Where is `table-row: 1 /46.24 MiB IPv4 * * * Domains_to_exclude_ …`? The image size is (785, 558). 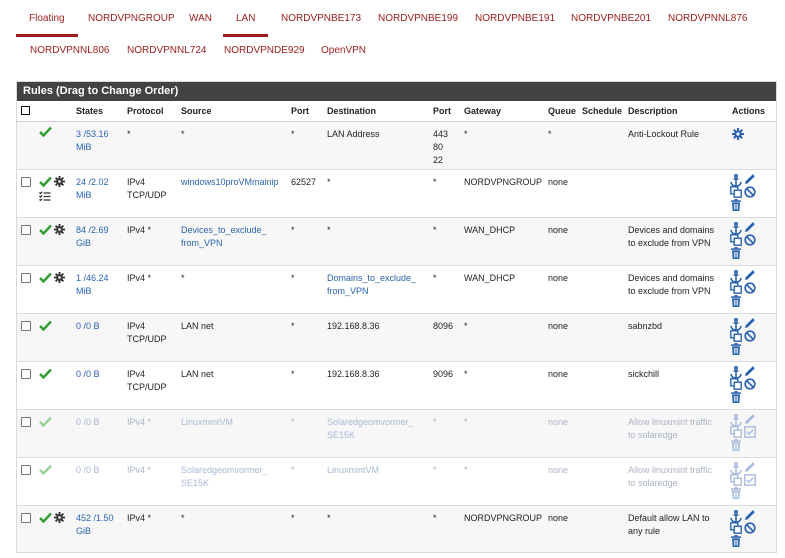
table-row: 1 /46.24 MiB IPv4 * * * Domains_to_exclude_ … is located at coordinates (396, 289).